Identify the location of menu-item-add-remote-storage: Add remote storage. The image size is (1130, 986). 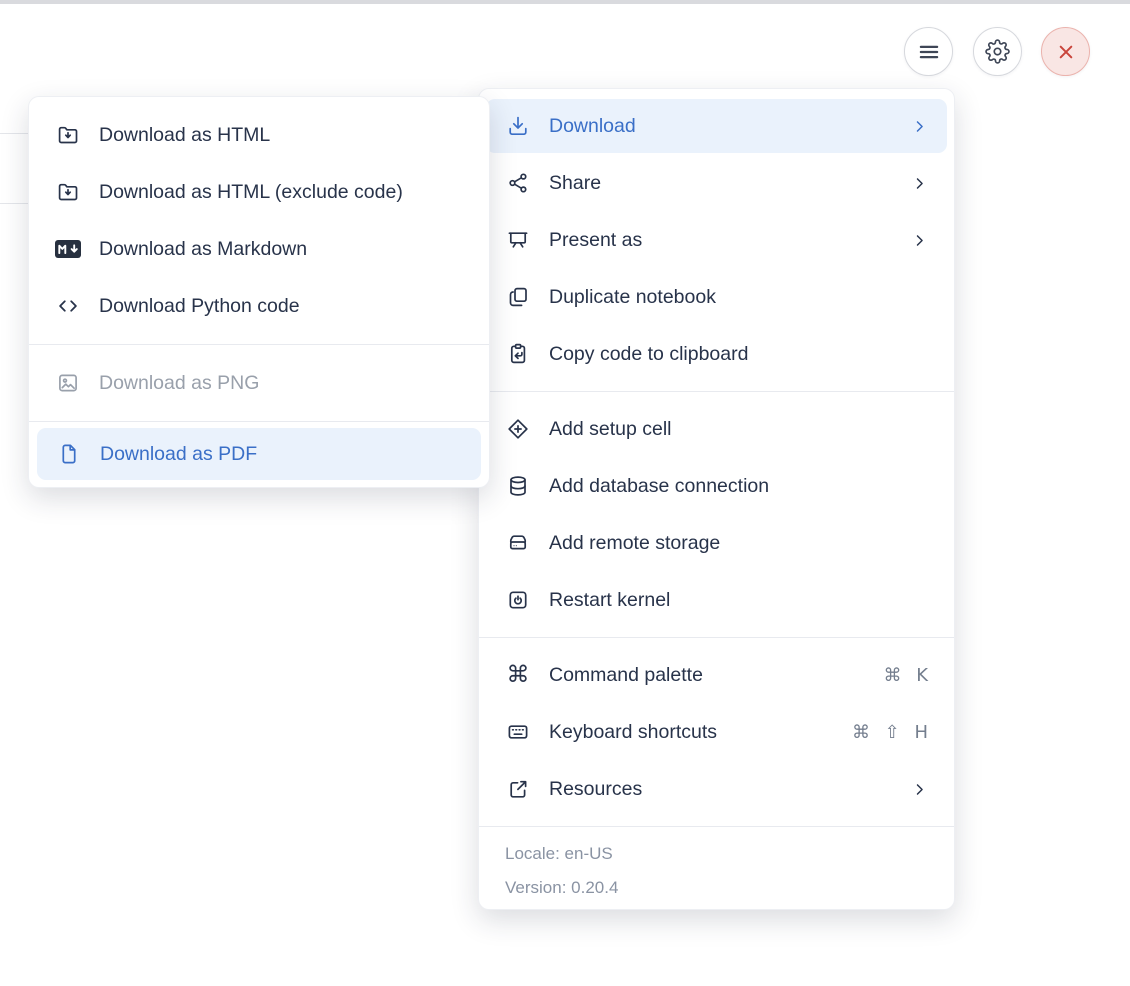
(716, 543).